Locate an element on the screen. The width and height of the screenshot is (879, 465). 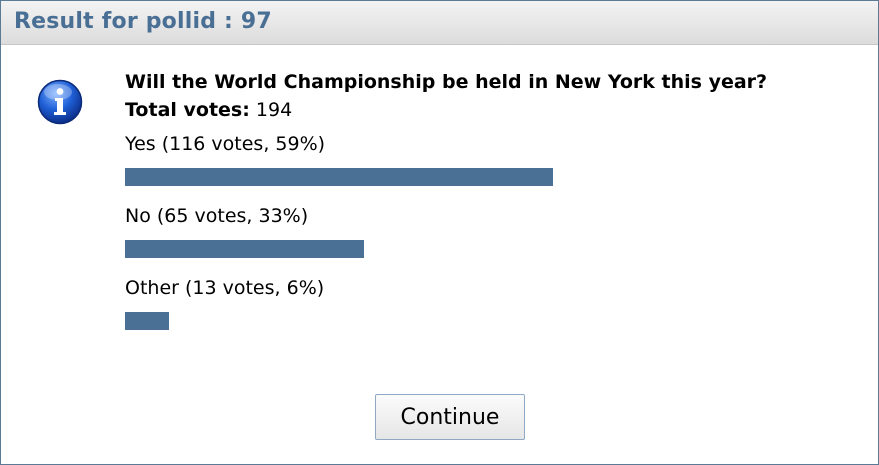
poll-option-label: No (65 votes, 33%) is located at coordinates (217, 216).